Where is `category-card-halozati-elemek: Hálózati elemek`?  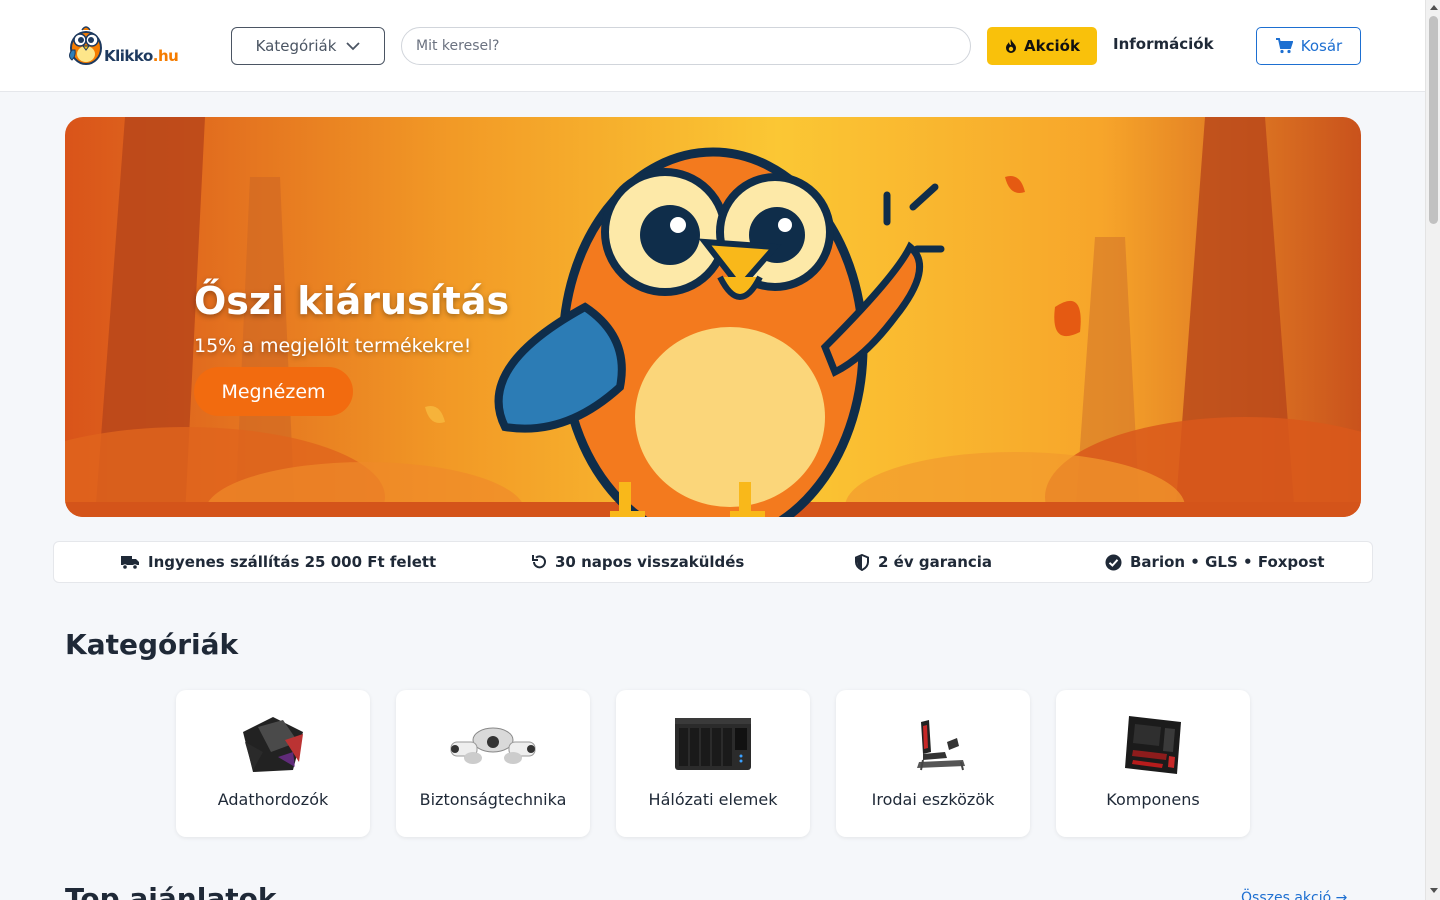
category-card-halozati-elemek: Hálózati elemek is located at coordinates (713, 763).